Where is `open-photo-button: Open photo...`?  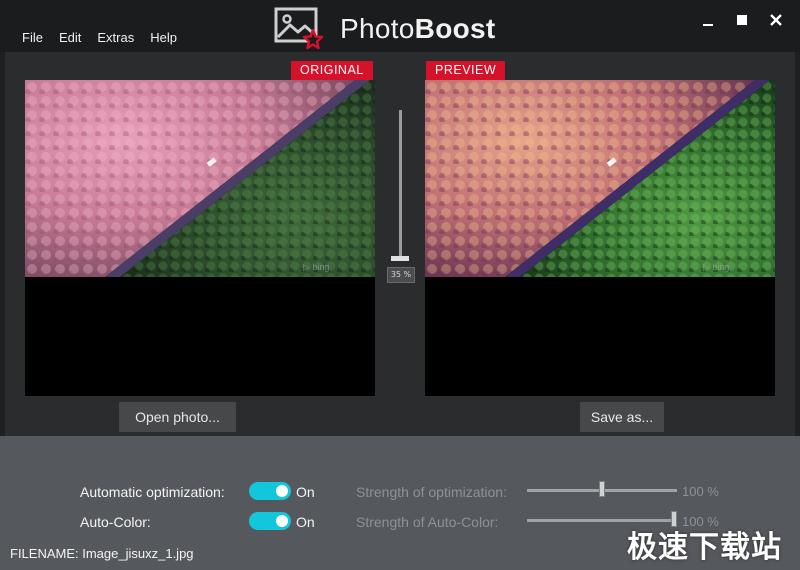
open-photo-button: Open photo... is located at coordinates (177, 417).